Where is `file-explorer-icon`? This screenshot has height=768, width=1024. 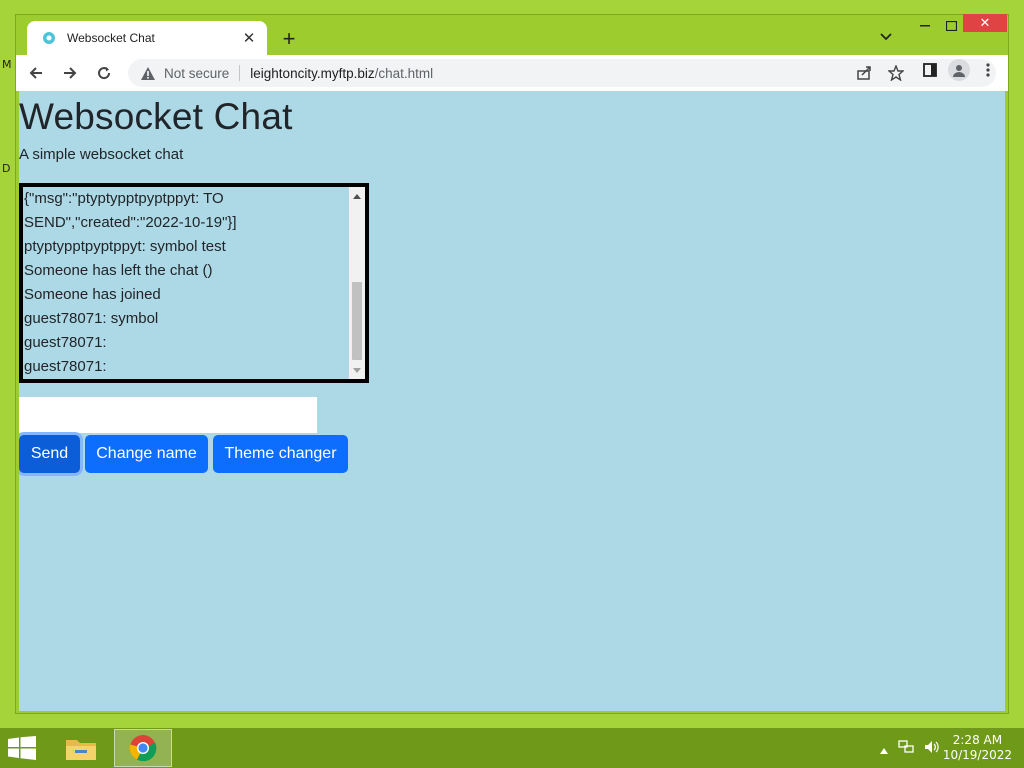
file-explorer-icon is located at coordinates (81, 748).